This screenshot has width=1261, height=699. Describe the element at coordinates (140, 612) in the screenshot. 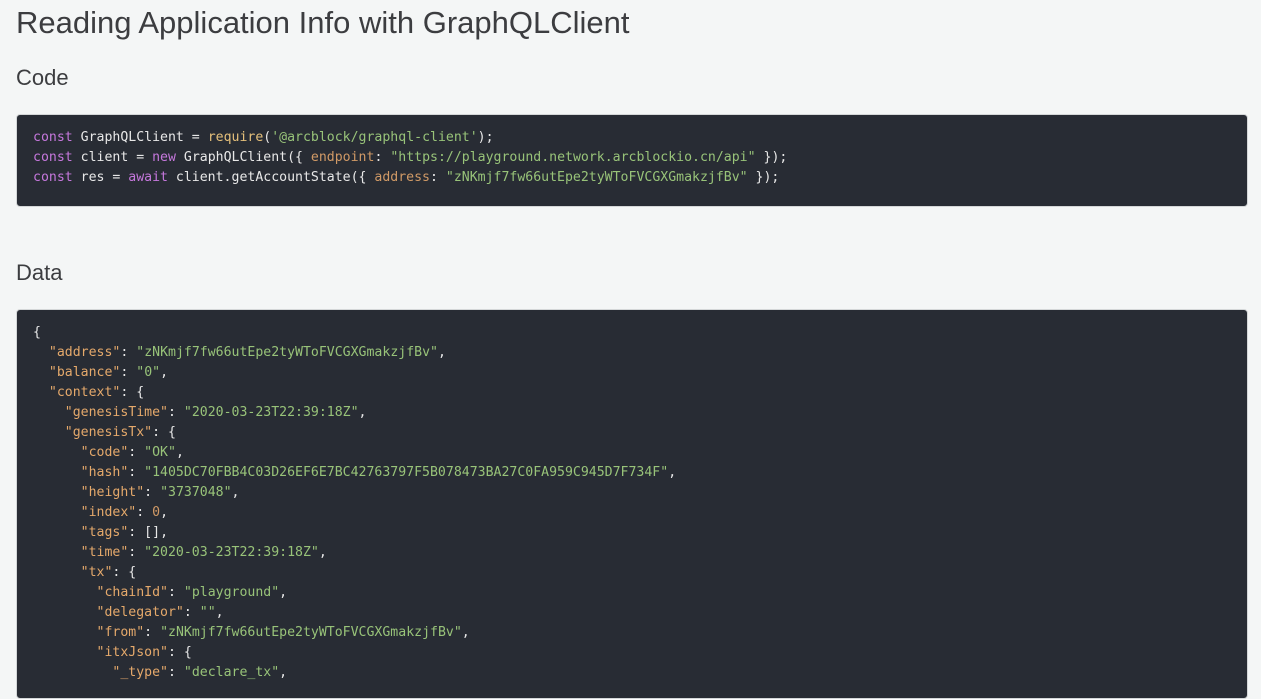

I see `json-key: "delegator"` at that location.